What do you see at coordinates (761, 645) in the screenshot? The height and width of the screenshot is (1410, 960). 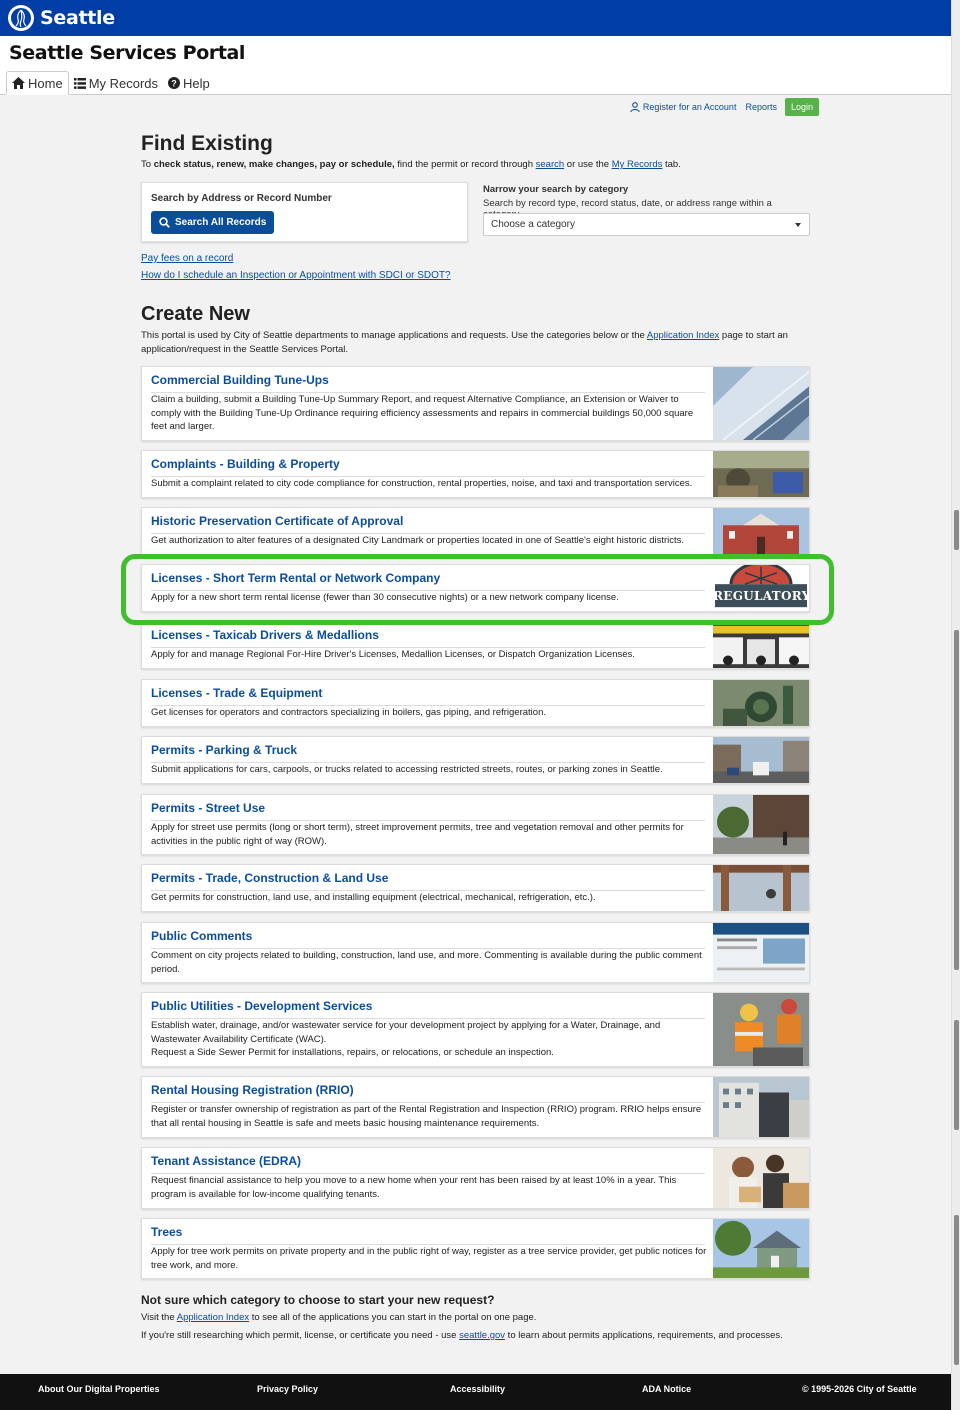 I see `taxicab-fleet-image` at bounding box center [761, 645].